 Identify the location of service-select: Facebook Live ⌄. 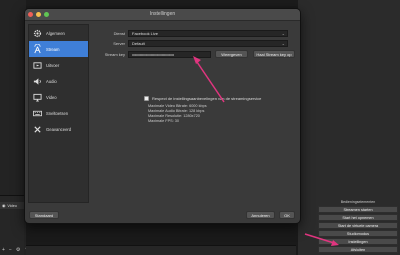
(208, 33).